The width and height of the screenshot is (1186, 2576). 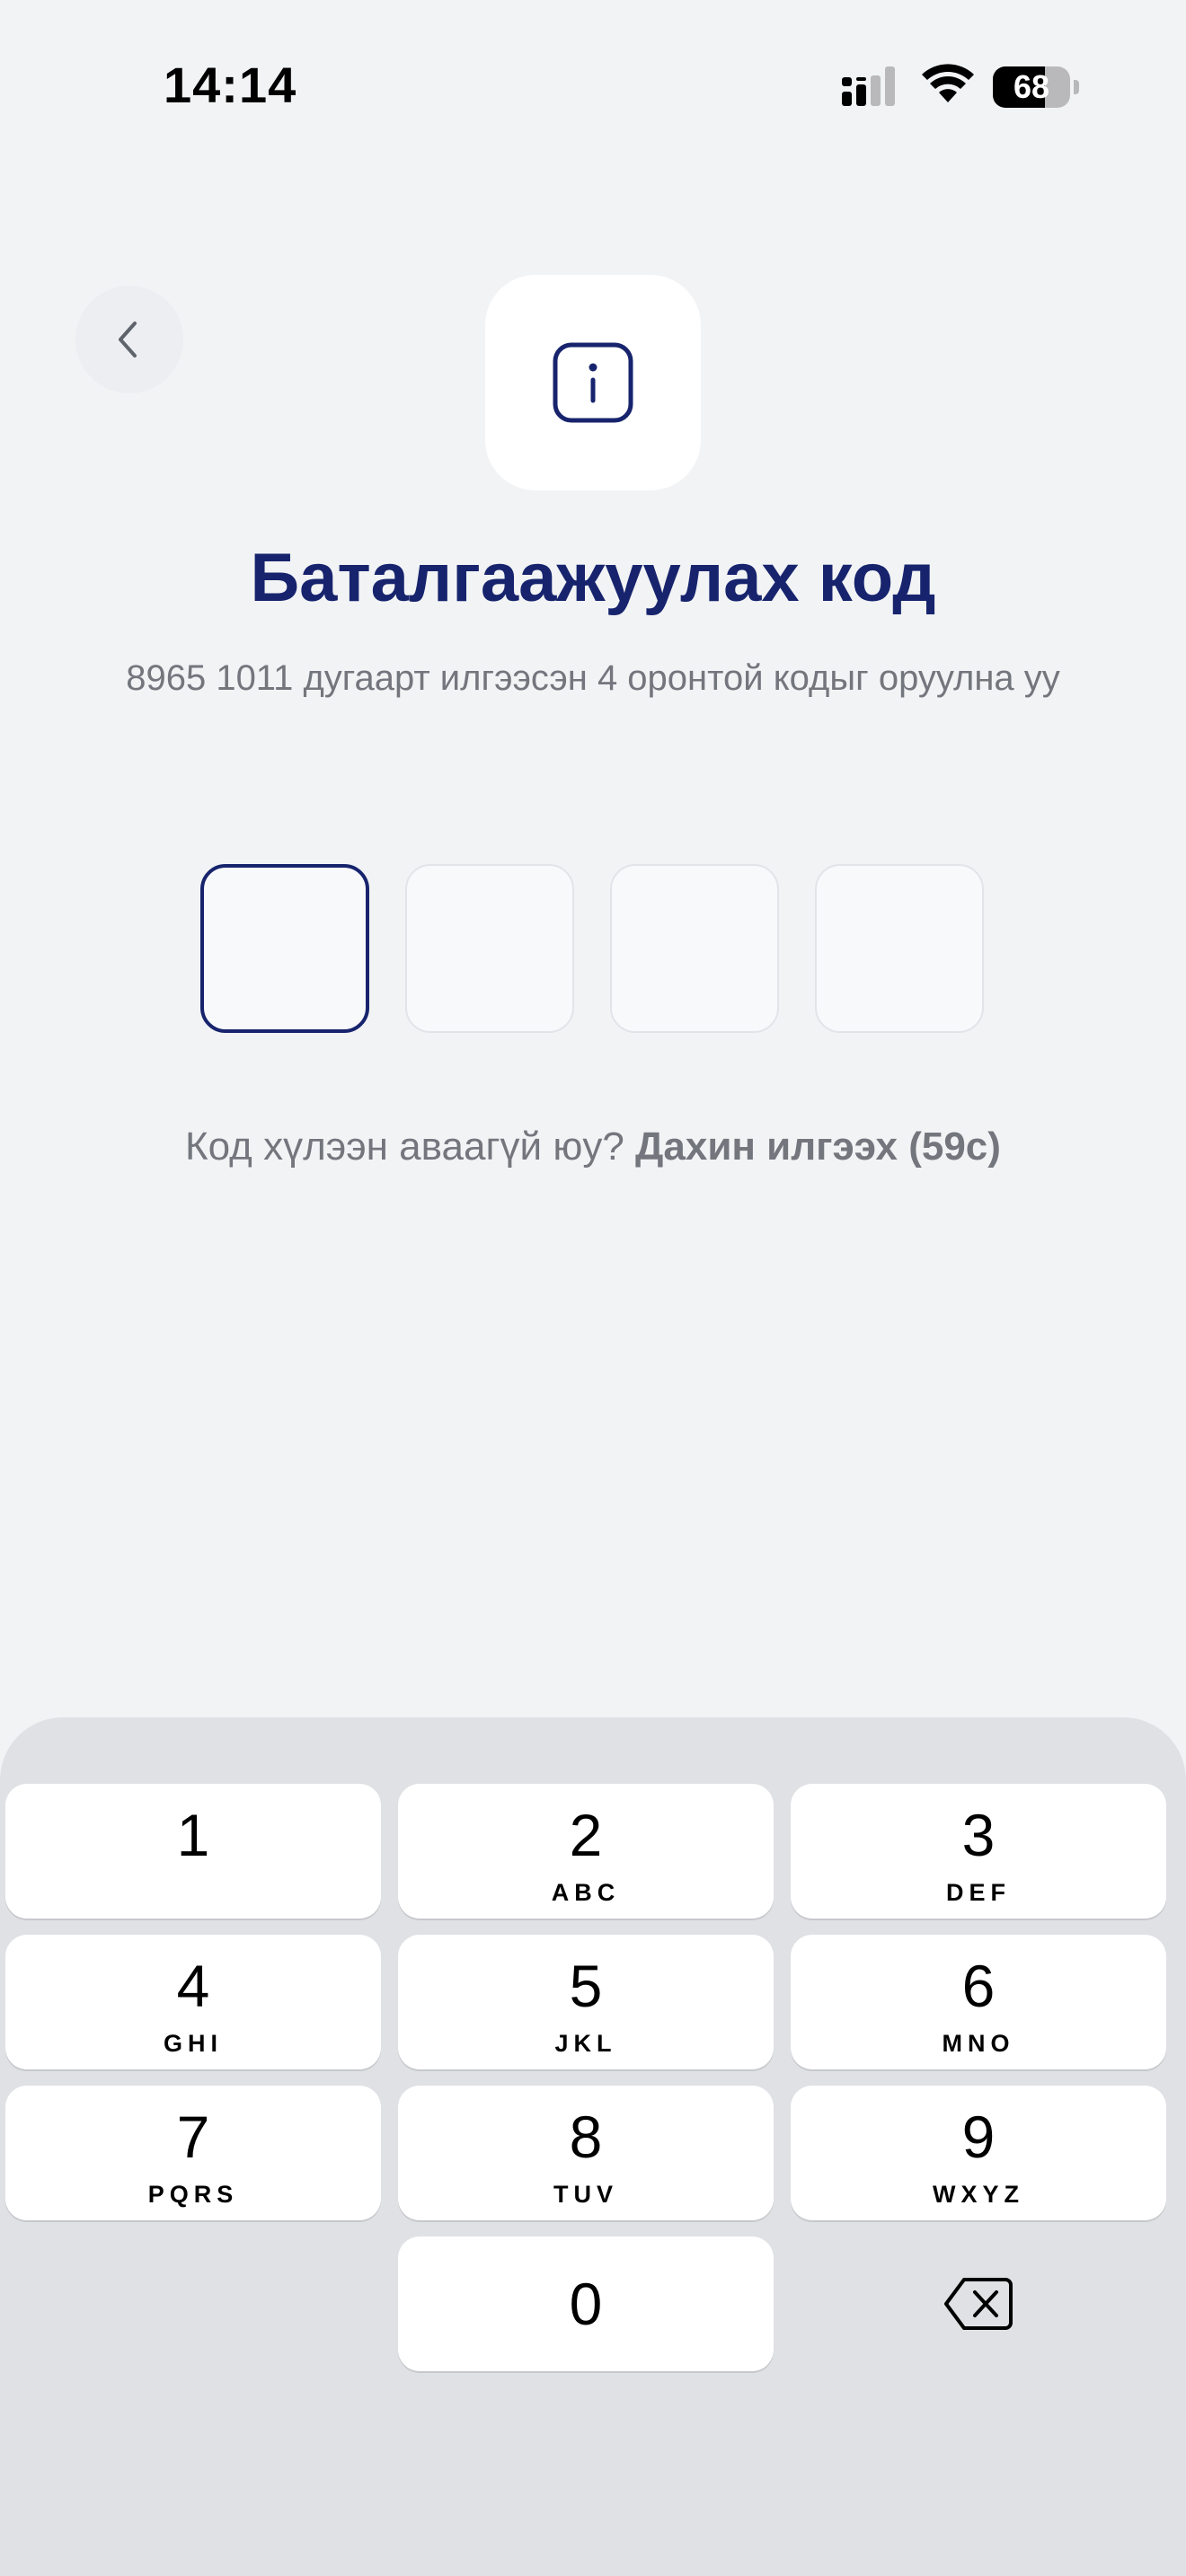 I want to click on key-4: 4 GHI, so click(x=193, y=2002).